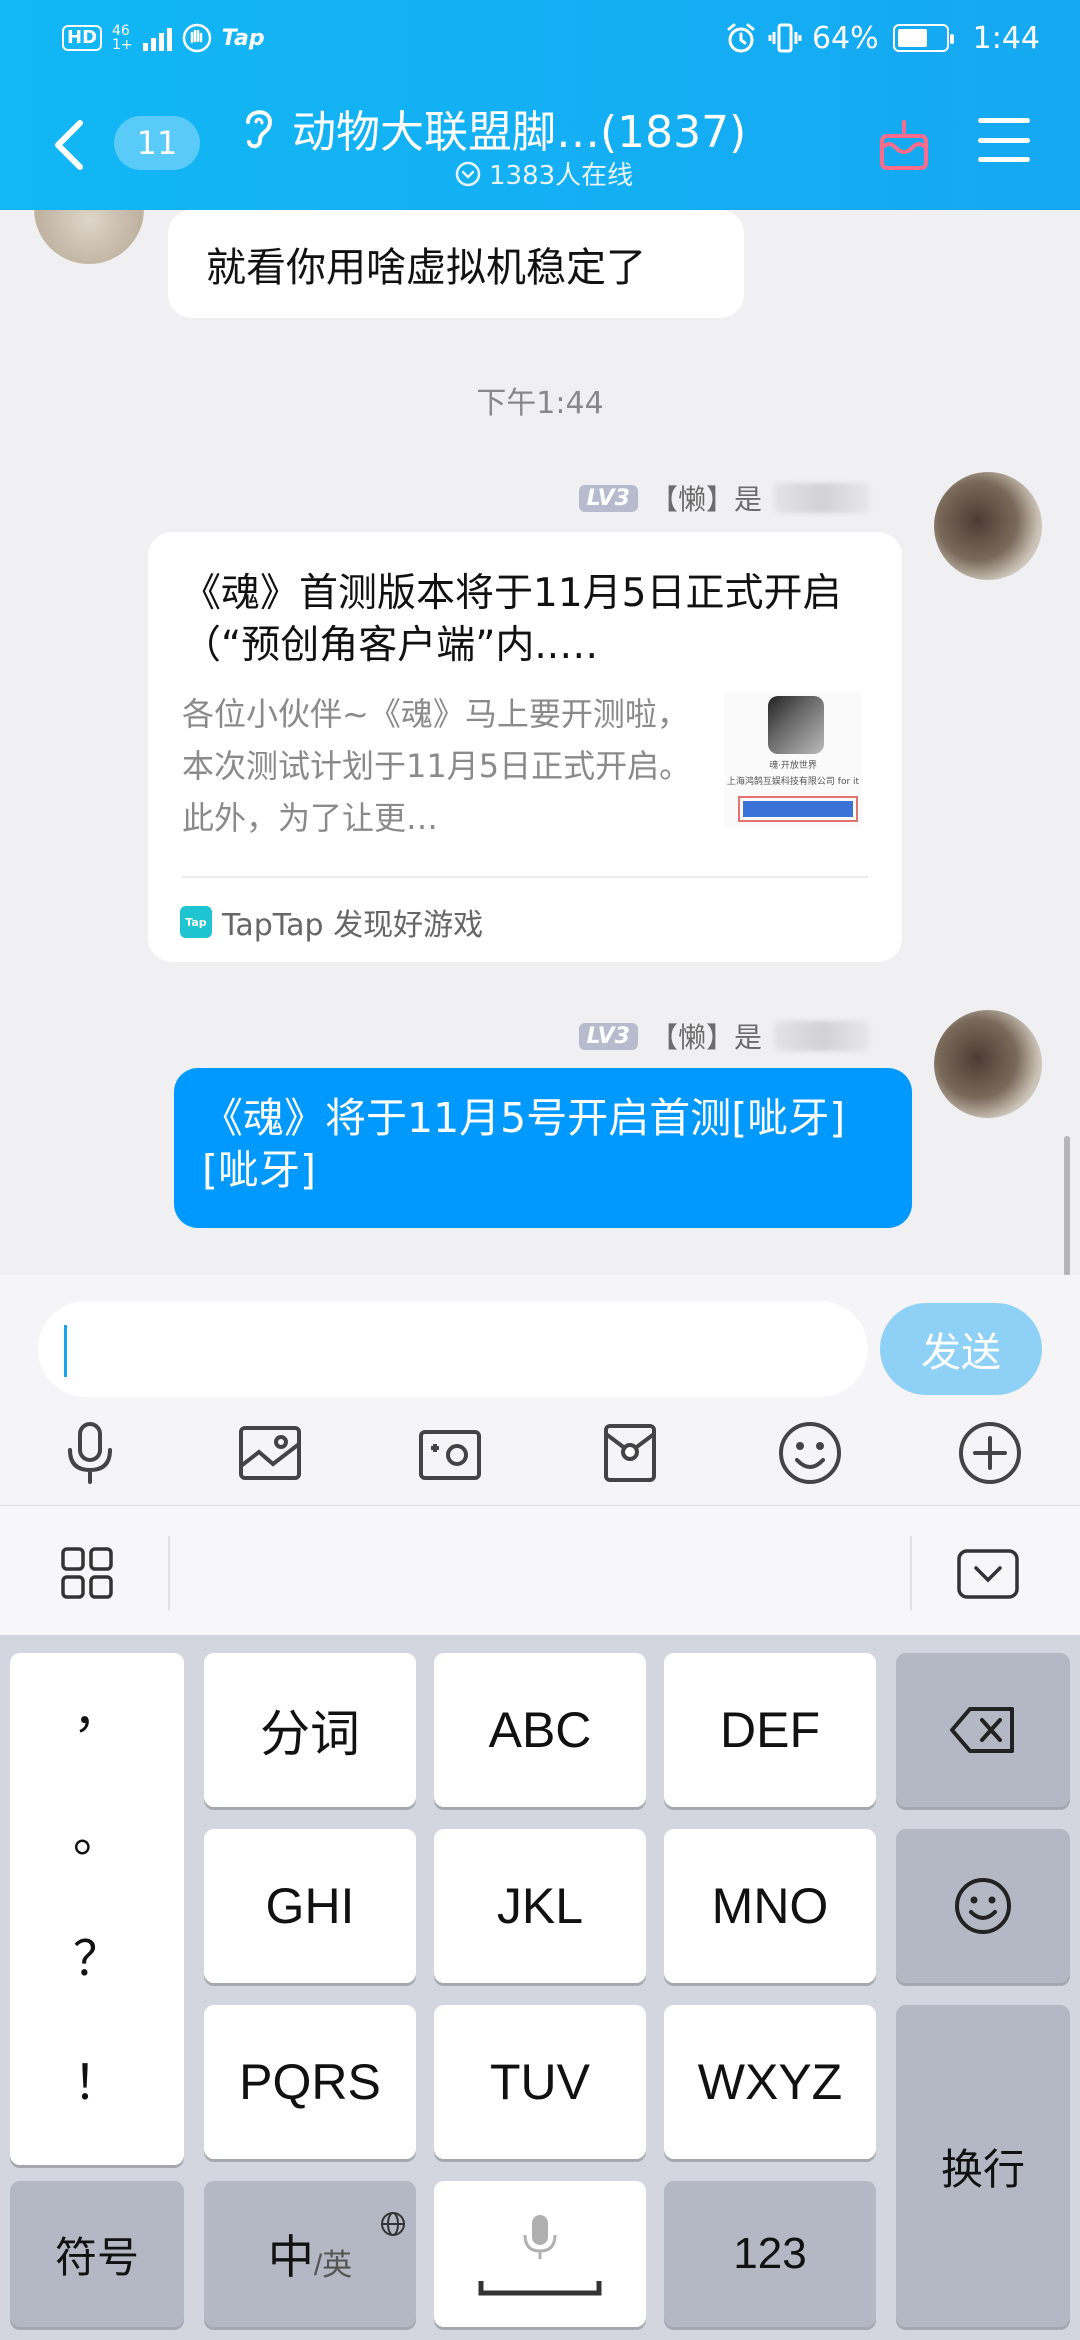 This screenshot has height=2340, width=1080. Describe the element at coordinates (87, 1575) in the screenshot. I see `grid-menu-icon` at that location.